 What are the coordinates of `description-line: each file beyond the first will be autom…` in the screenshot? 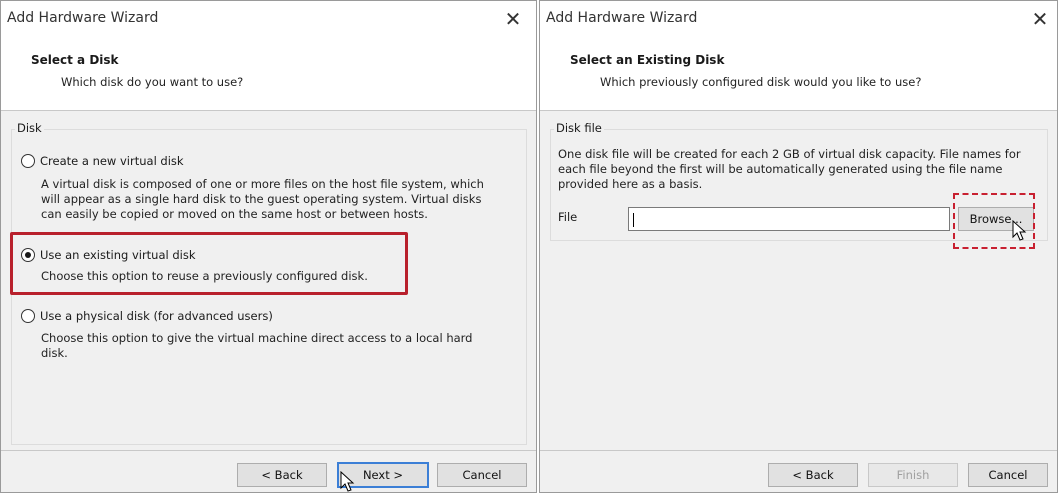 It's located at (780, 169).